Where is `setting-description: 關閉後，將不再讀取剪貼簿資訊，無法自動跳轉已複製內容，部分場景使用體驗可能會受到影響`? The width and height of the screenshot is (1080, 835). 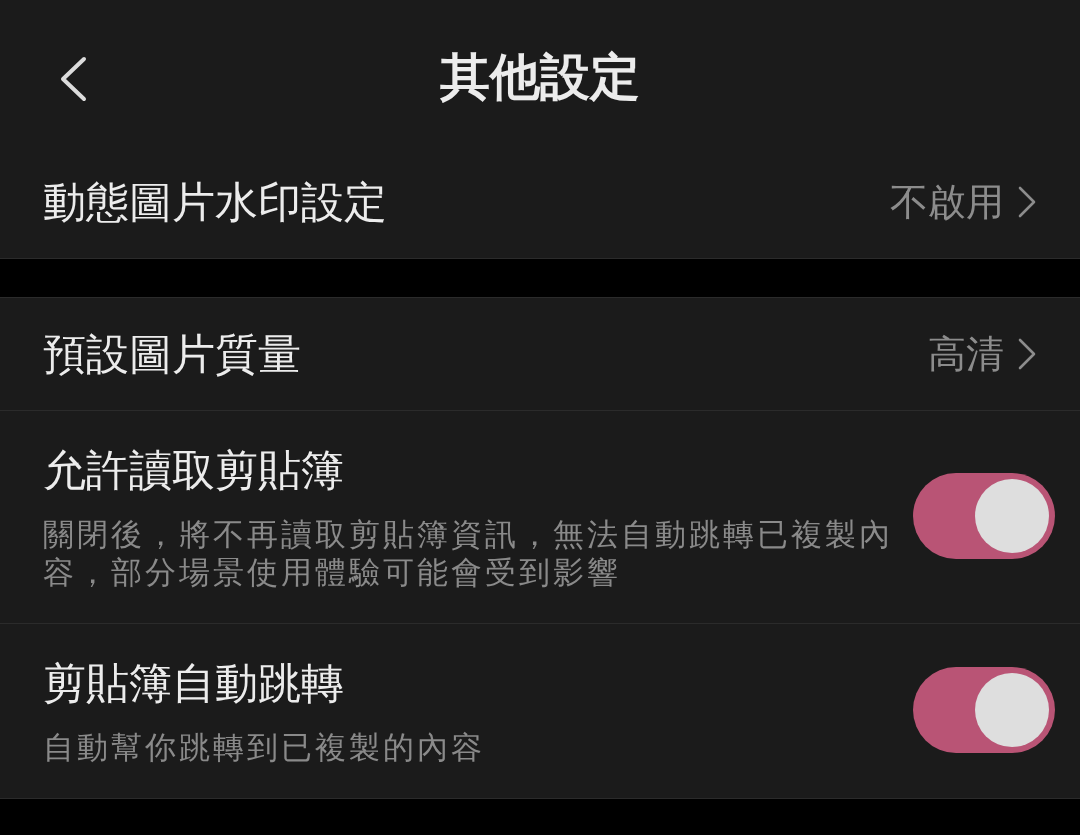 setting-description: 關閉後，將不再讀取剪貼簿資訊，無法自動跳轉已複製內容，部分場景使用體驗可能會受到影響 is located at coordinates (468, 553).